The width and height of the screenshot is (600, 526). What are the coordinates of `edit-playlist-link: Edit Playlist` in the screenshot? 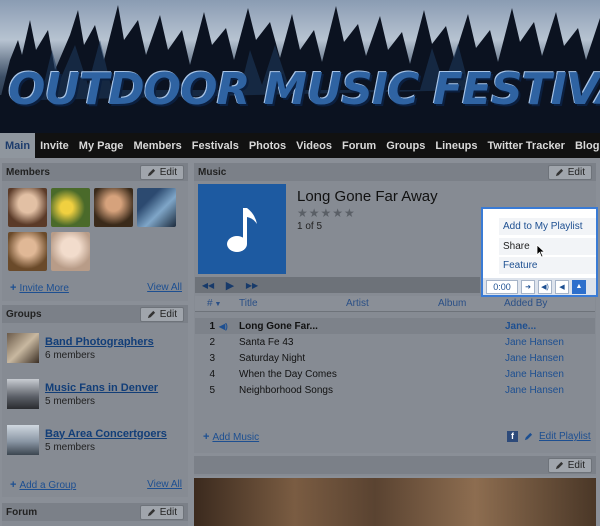 It's located at (565, 436).